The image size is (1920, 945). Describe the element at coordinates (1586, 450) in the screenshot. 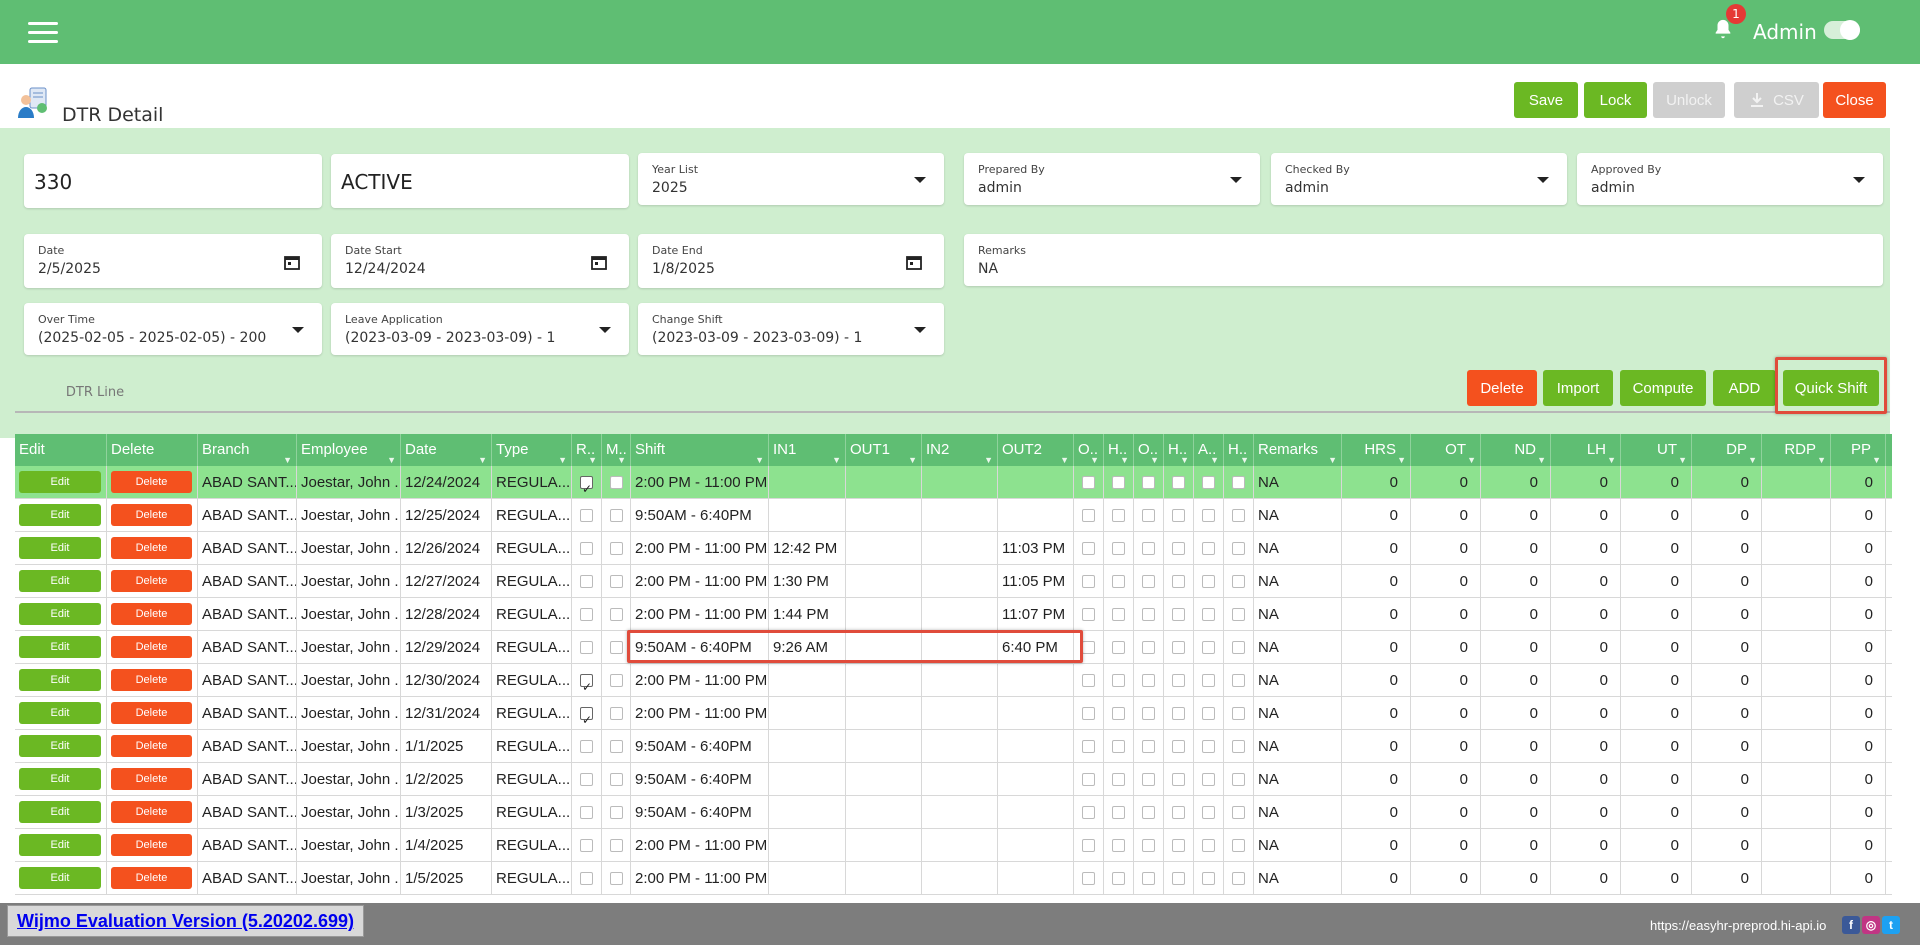

I see `column-header: LH ▼` at that location.